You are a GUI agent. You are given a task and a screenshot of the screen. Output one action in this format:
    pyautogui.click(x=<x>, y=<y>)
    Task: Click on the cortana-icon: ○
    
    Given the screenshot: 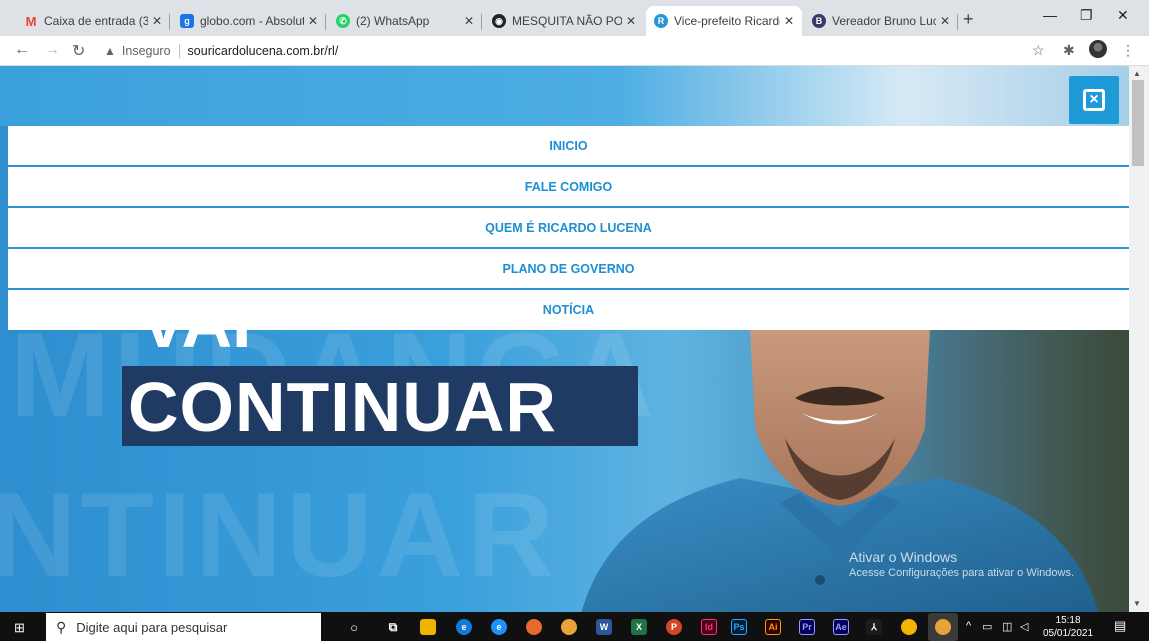 What is the action you would take?
    pyautogui.click(x=354, y=627)
    